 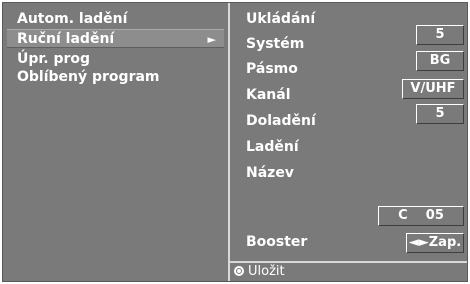 I want to click on menu-item-auto-tuning: Autom. ladění, so click(x=72, y=19).